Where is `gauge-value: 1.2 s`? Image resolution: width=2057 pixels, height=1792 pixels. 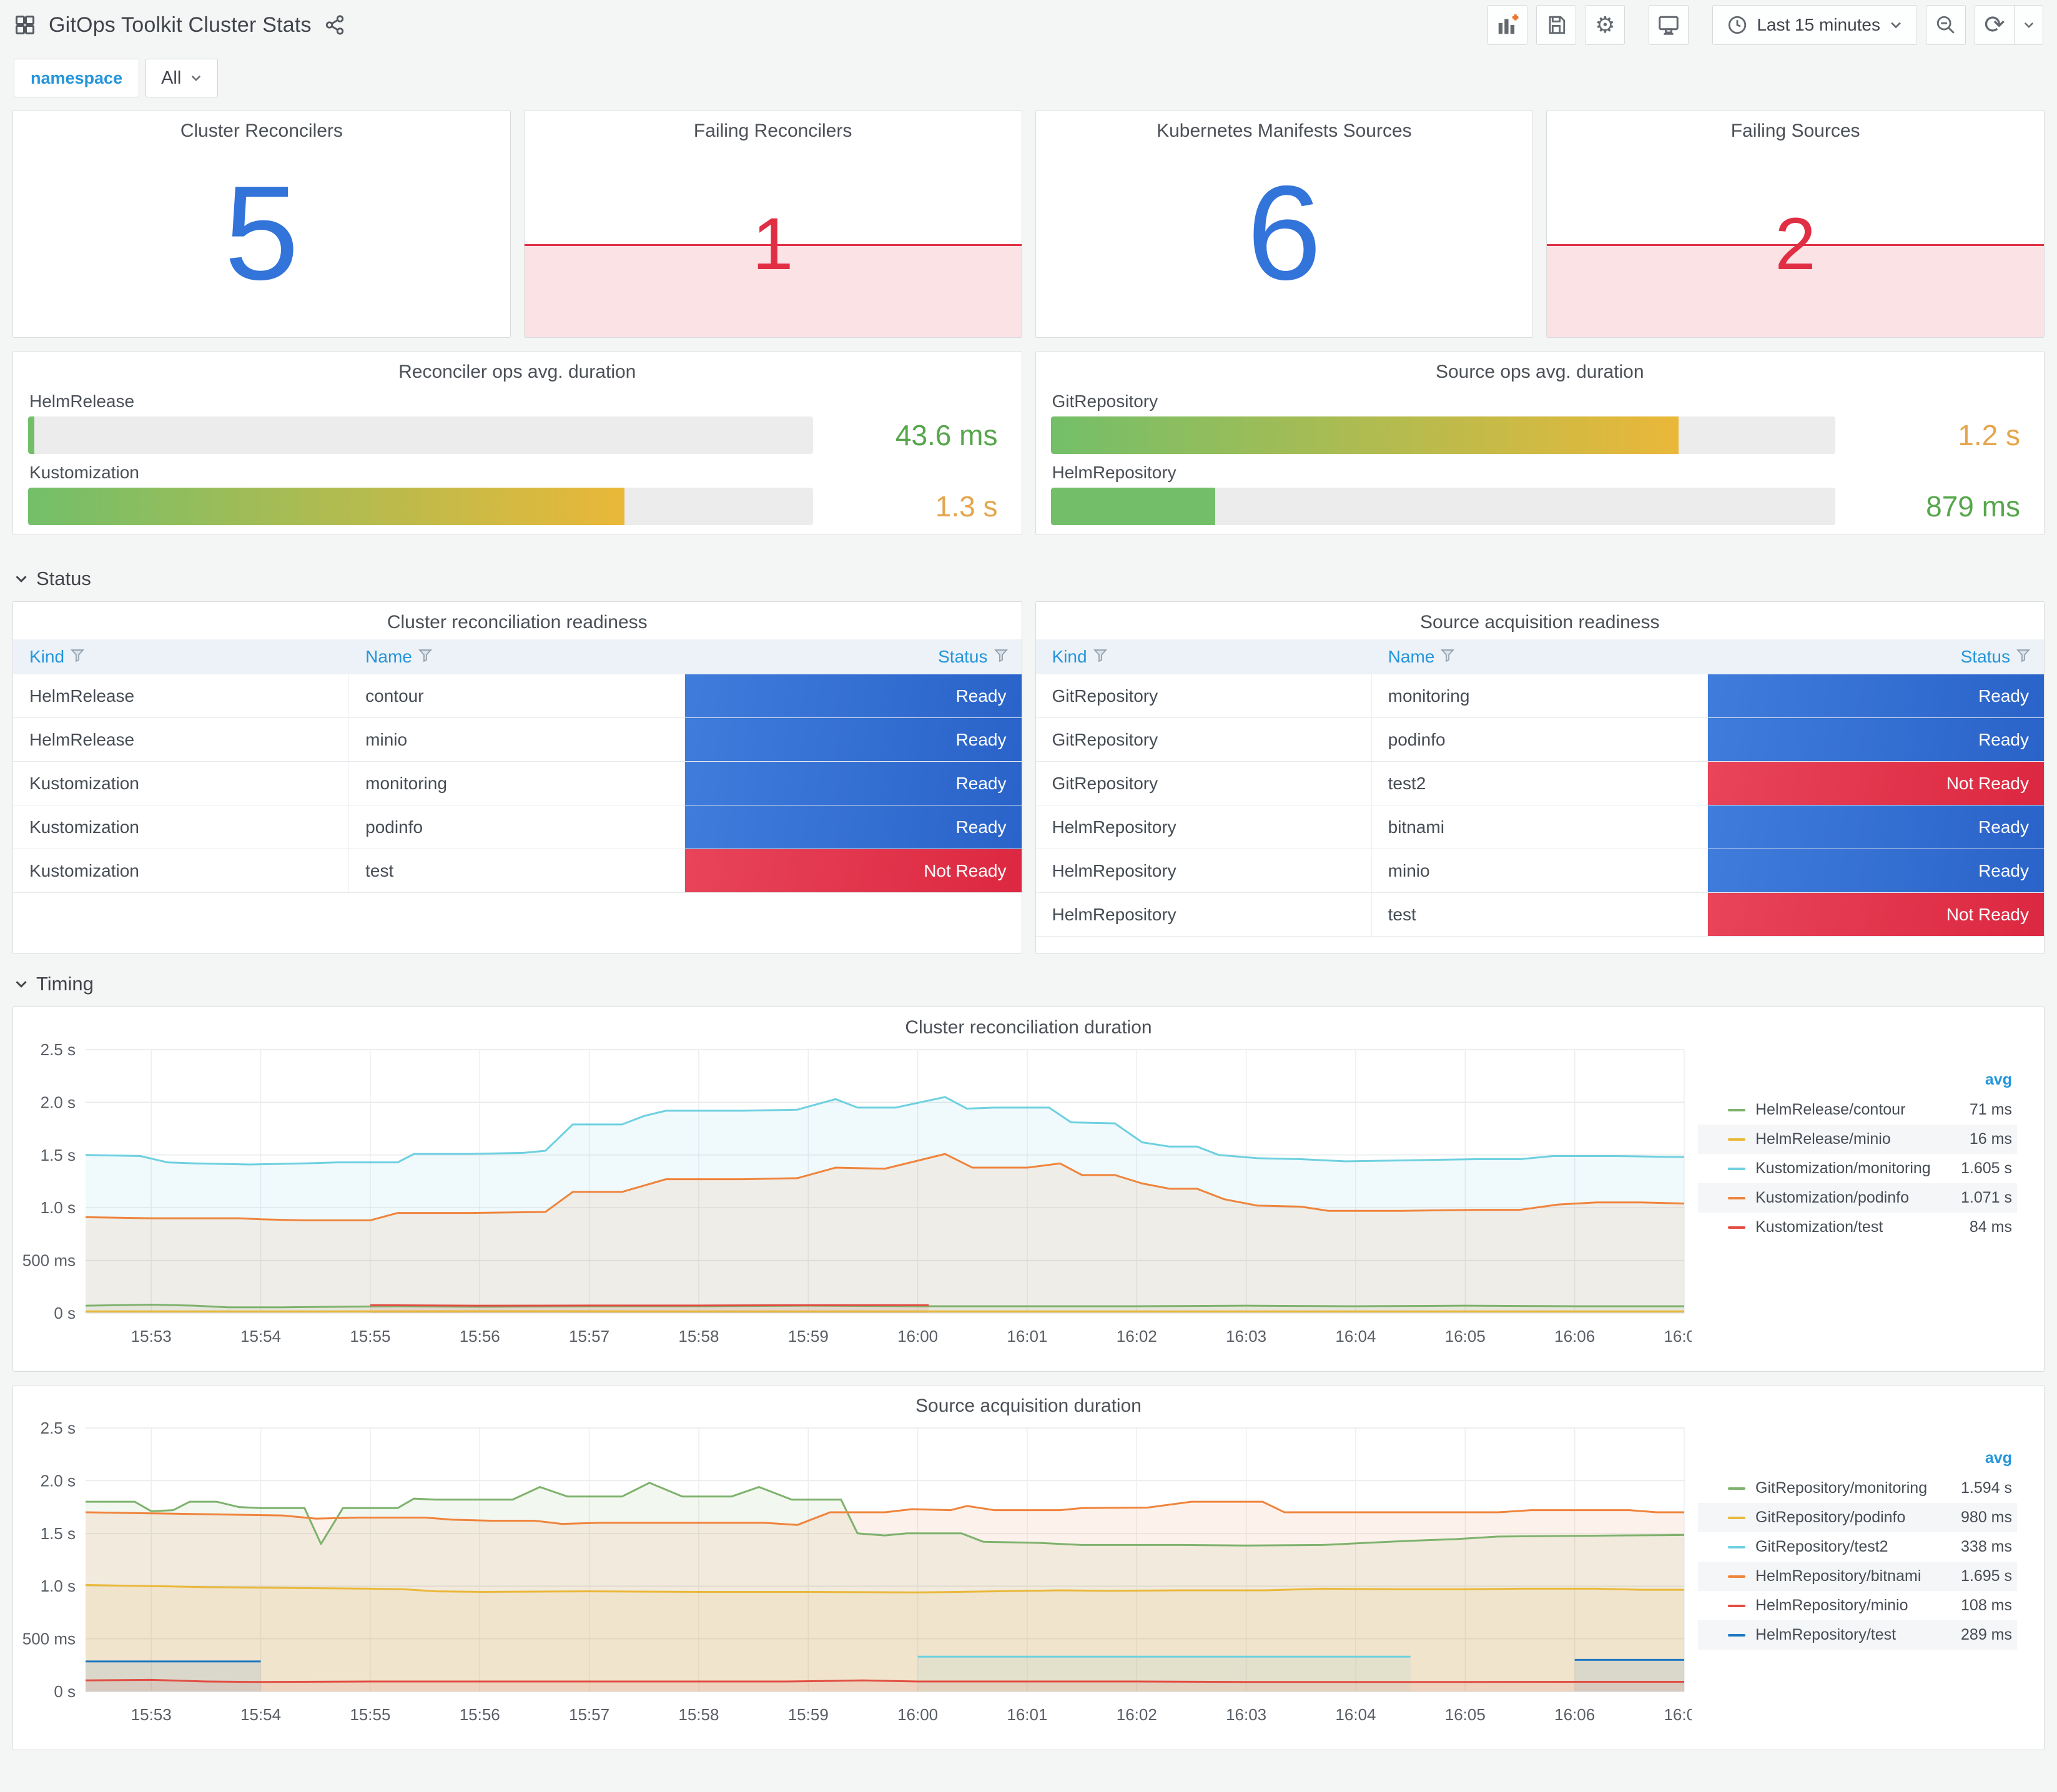 gauge-value: 1.2 s is located at coordinates (1989, 435).